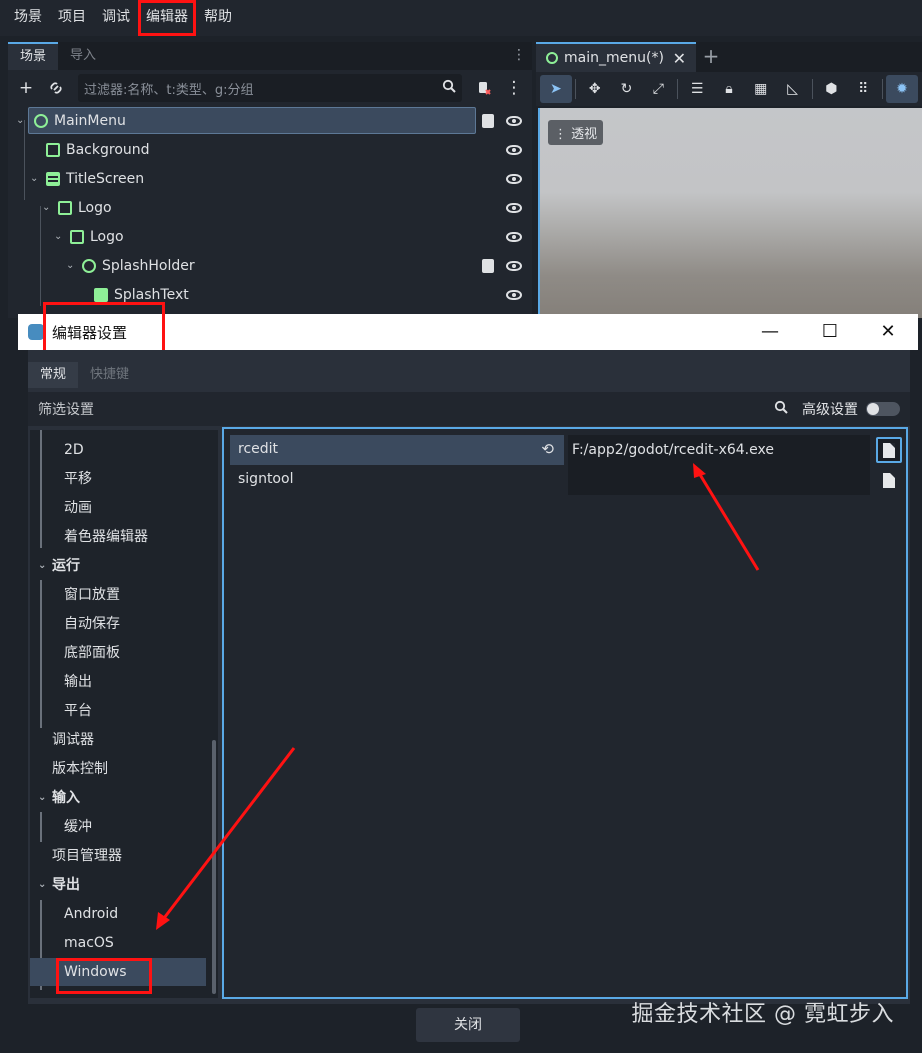 The width and height of the screenshot is (922, 1053). What do you see at coordinates (116, 18) in the screenshot?
I see `menu-debug: 调试` at bounding box center [116, 18].